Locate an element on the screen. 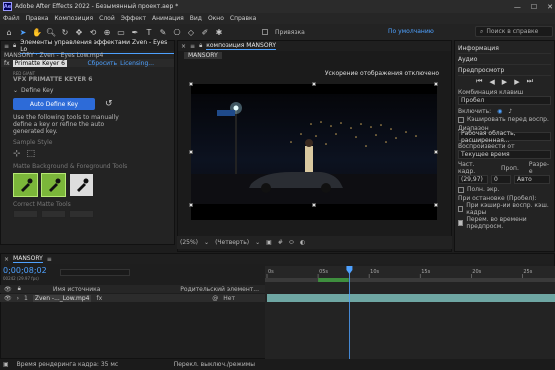 The image size is (555, 370). shortcut-select: Пробел is located at coordinates (504, 100).